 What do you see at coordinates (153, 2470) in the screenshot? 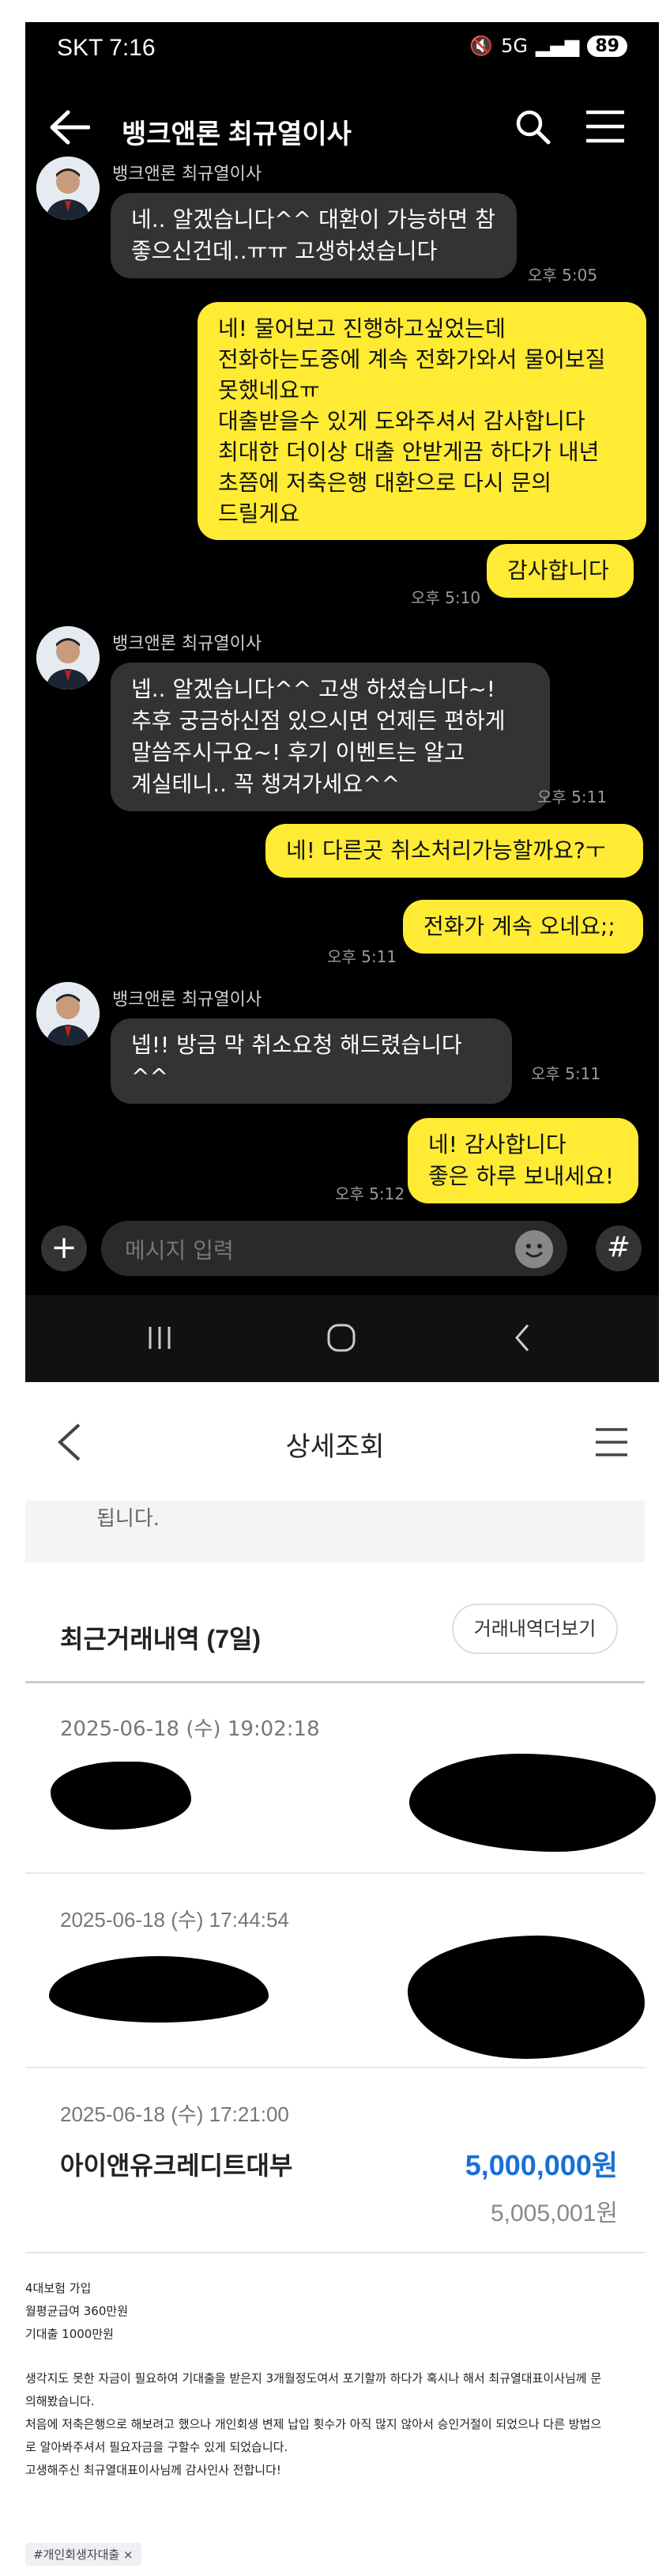
I see `post-line: 고생해주신 최규열대표이사님께 감사인사 전합니다!` at bounding box center [153, 2470].